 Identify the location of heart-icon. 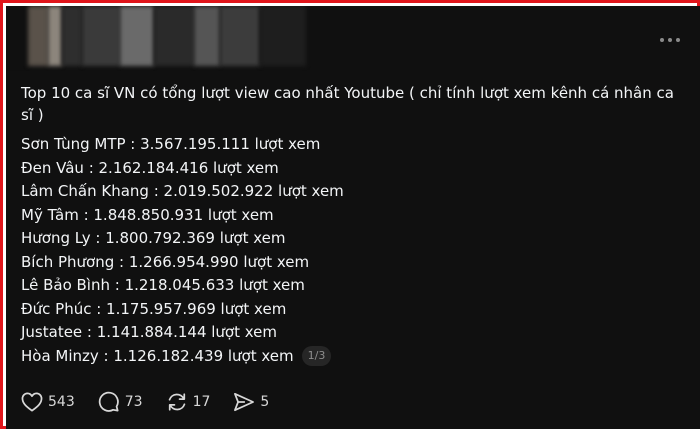
(32, 402).